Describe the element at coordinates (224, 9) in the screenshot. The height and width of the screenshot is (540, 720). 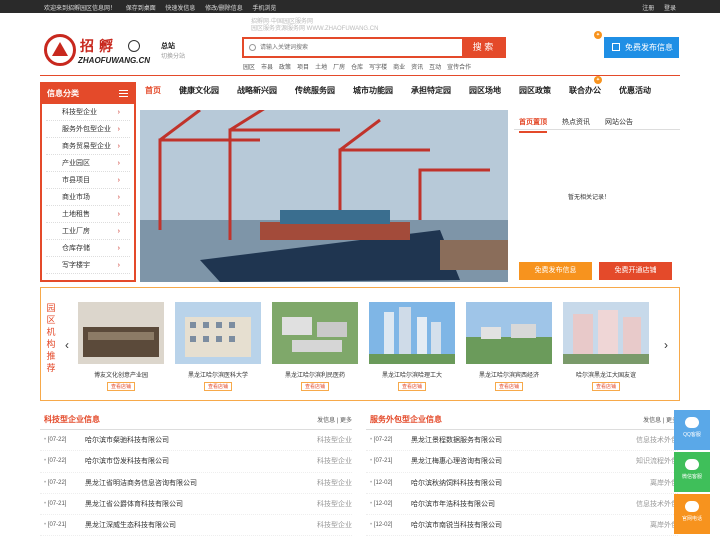
I see `edit-delete-link: 修改/删除信息` at that location.